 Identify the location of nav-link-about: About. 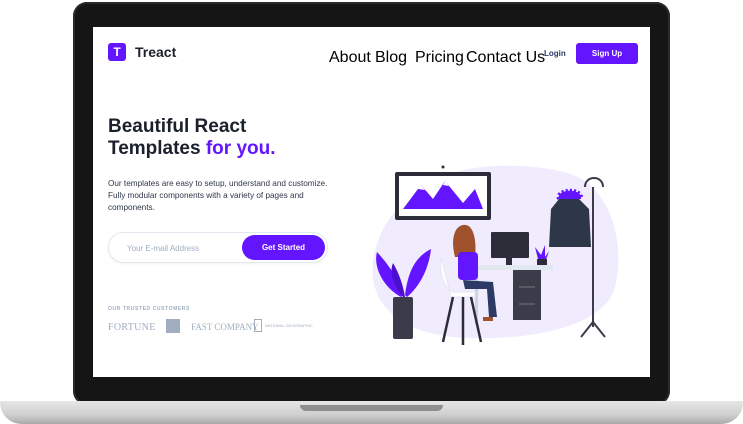
(350, 58).